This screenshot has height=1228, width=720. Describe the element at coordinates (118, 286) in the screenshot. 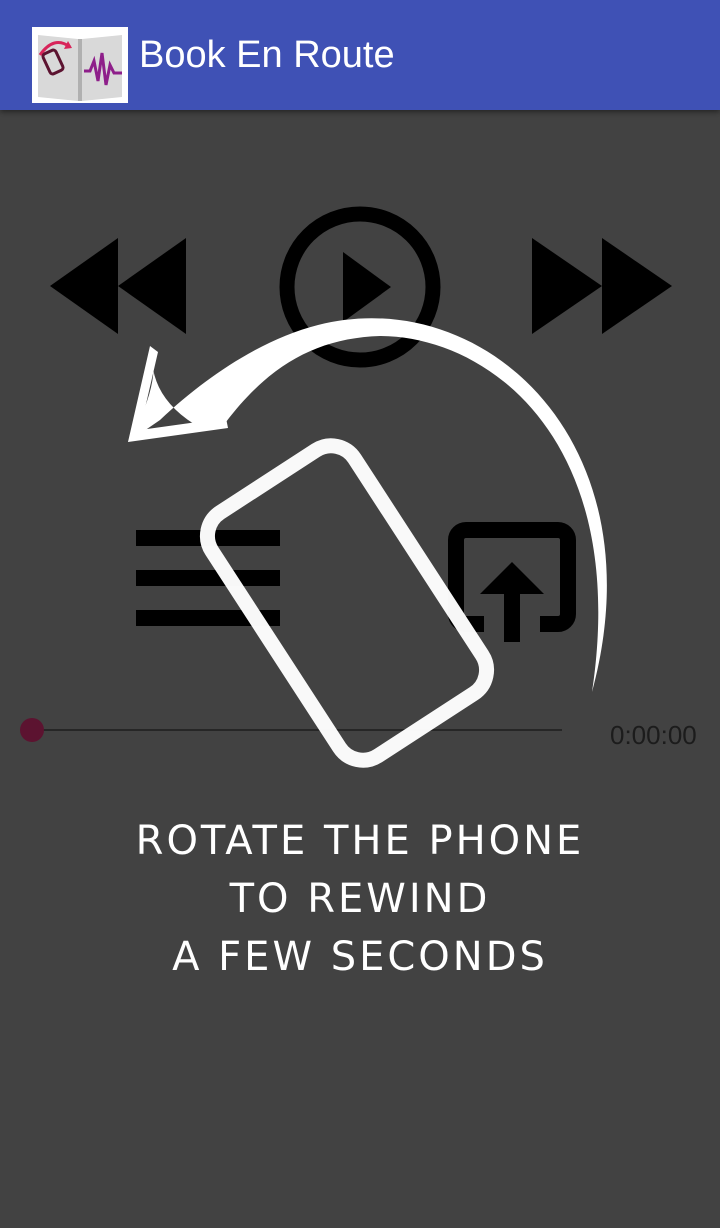

I see `rewind-icon` at that location.